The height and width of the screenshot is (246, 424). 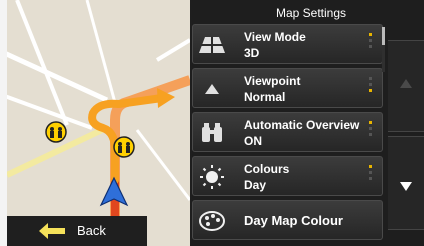 I want to click on viewpoint-value: Normal, so click(x=265, y=97).